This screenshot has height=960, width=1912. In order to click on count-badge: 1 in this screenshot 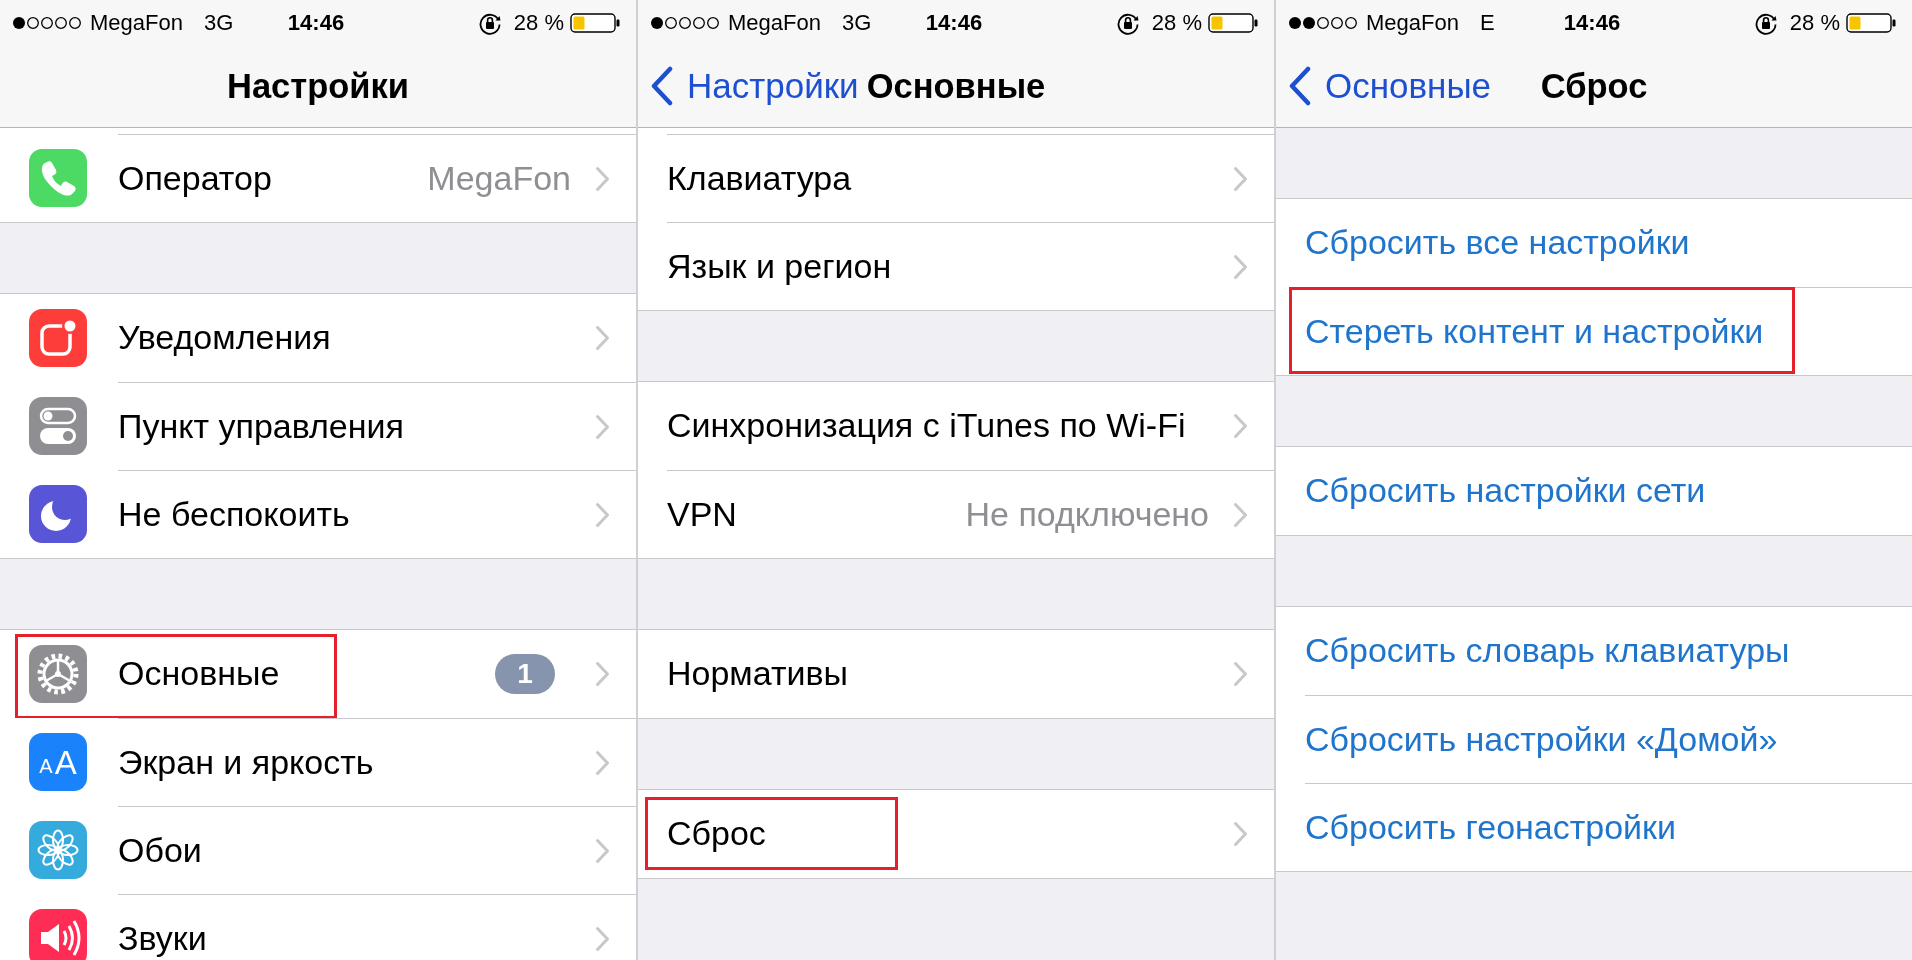, I will do `click(525, 674)`.